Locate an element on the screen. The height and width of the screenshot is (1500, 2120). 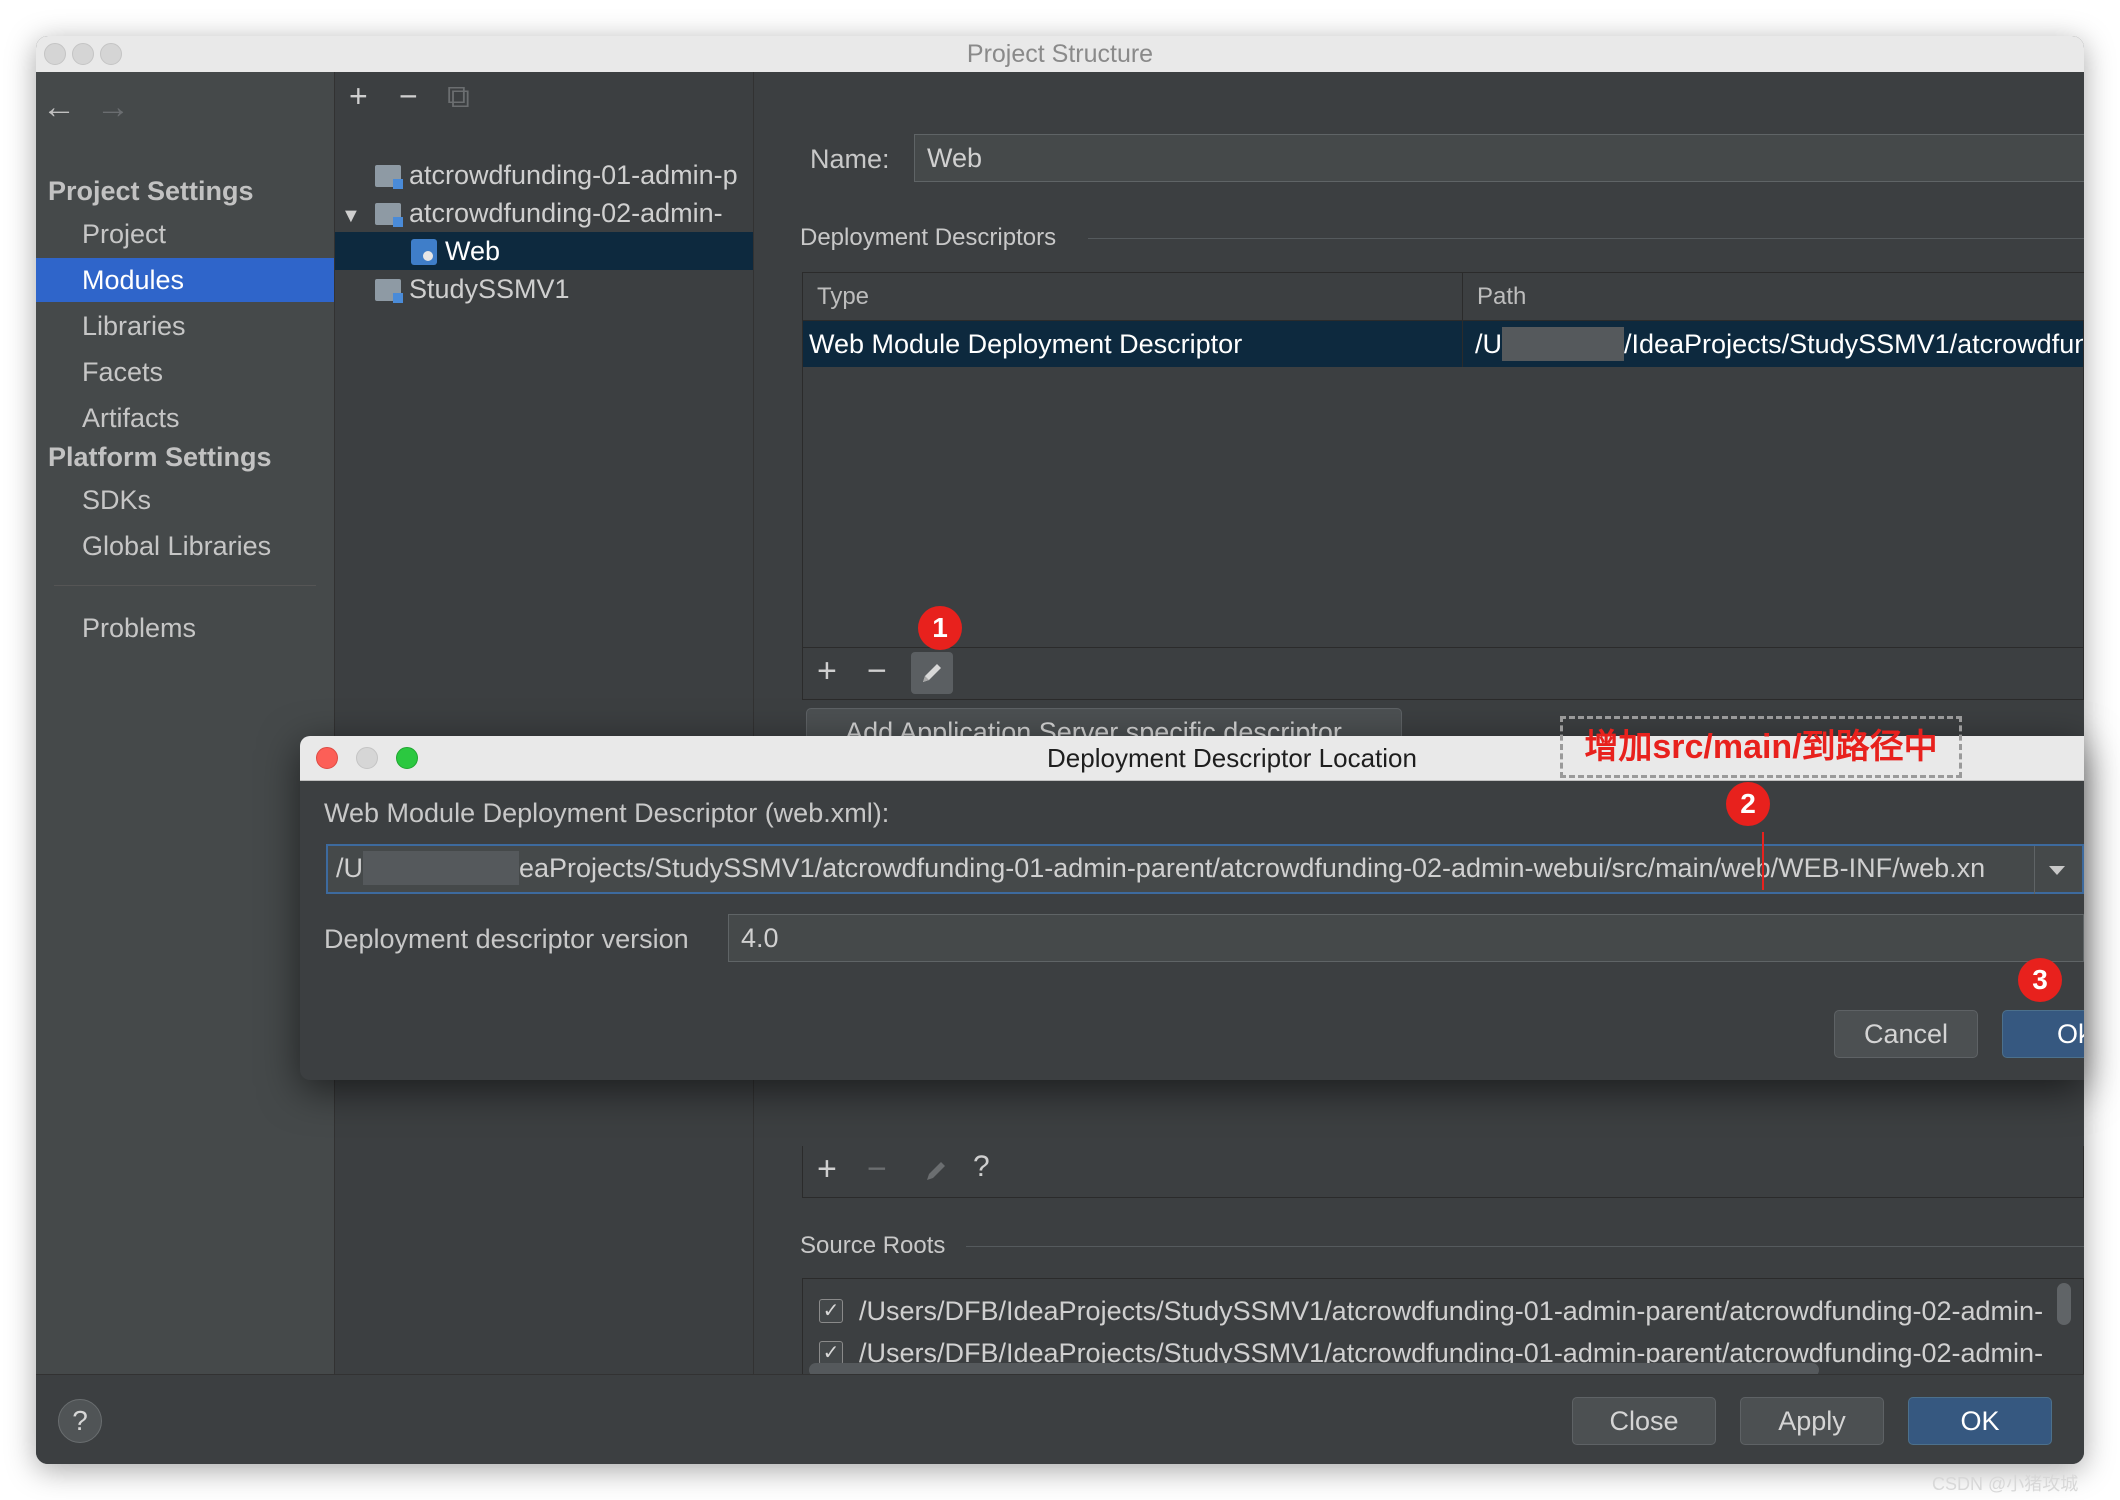
back-arrow-icon: ← is located at coordinates (59, 107).